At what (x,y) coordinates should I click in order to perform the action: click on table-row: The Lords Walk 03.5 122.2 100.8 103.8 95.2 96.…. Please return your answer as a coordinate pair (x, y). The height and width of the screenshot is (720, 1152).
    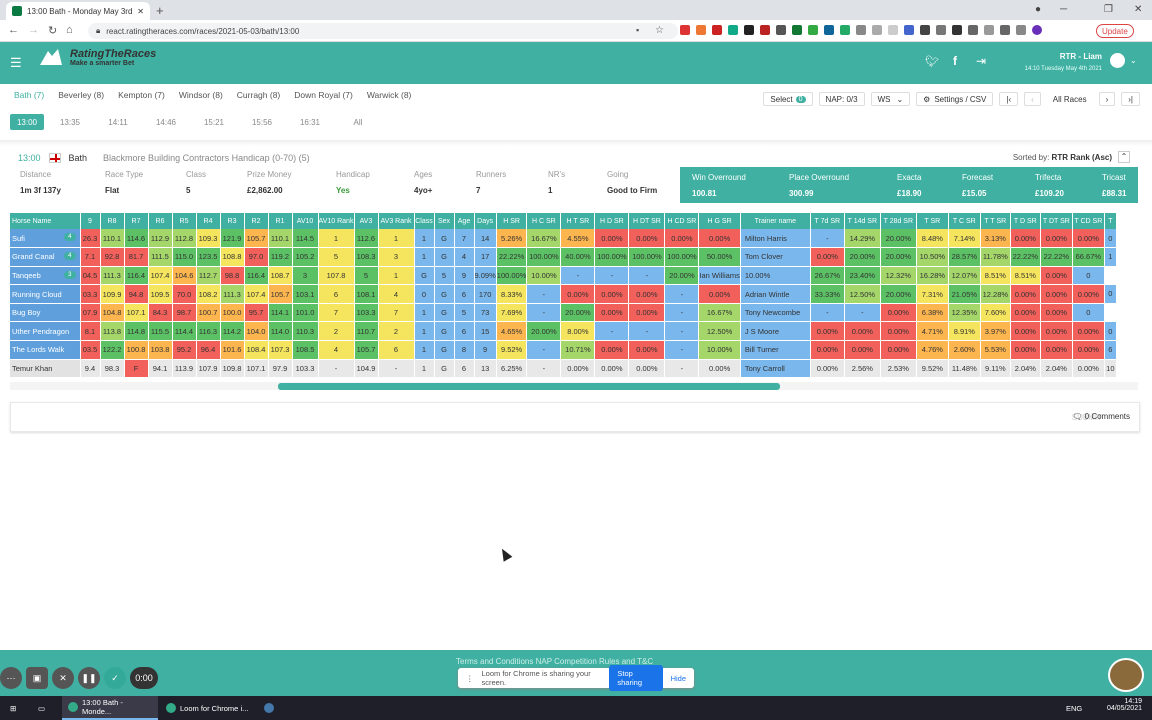
    Looking at the image, I should click on (563, 350).